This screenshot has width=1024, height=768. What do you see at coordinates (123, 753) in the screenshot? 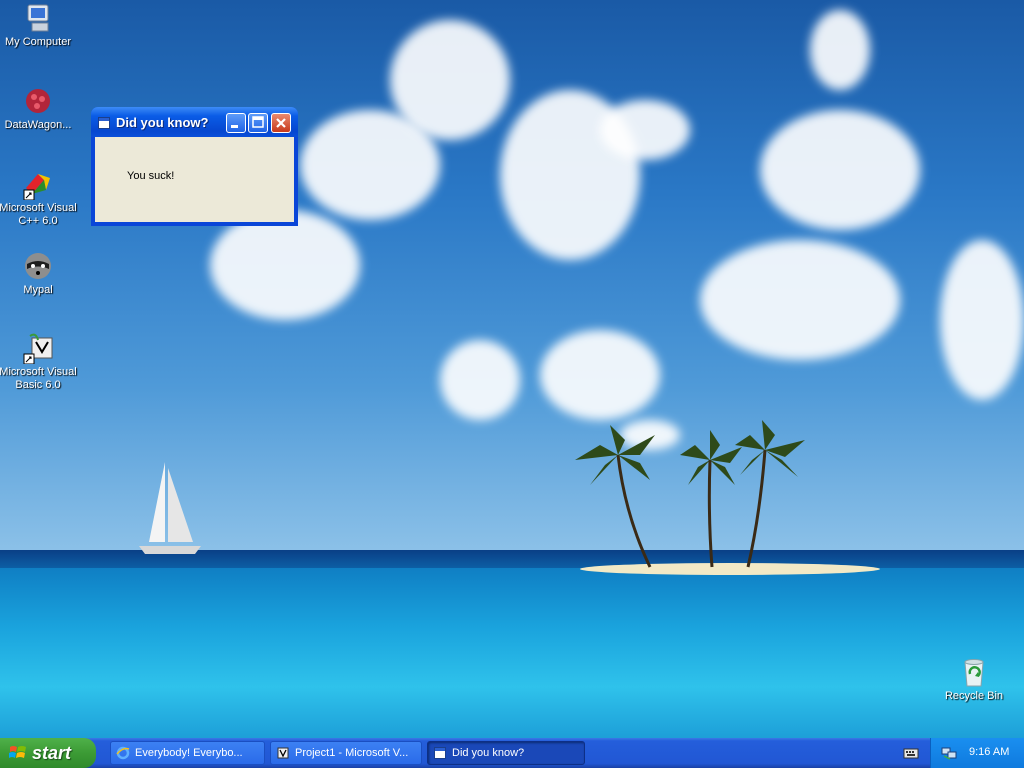
I see `ie-icon` at bounding box center [123, 753].